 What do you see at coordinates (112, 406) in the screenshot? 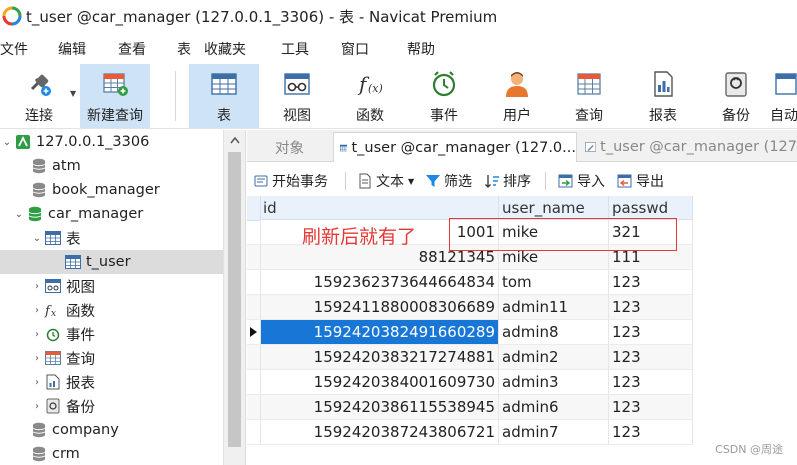
I see `tree-backups: › 备份` at bounding box center [112, 406].